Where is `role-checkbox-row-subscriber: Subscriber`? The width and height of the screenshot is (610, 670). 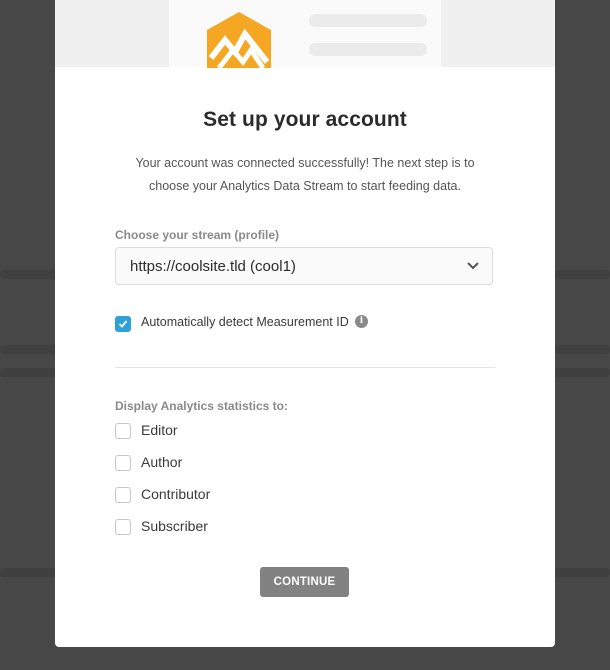
role-checkbox-row-subscriber: Subscriber is located at coordinates (175, 527).